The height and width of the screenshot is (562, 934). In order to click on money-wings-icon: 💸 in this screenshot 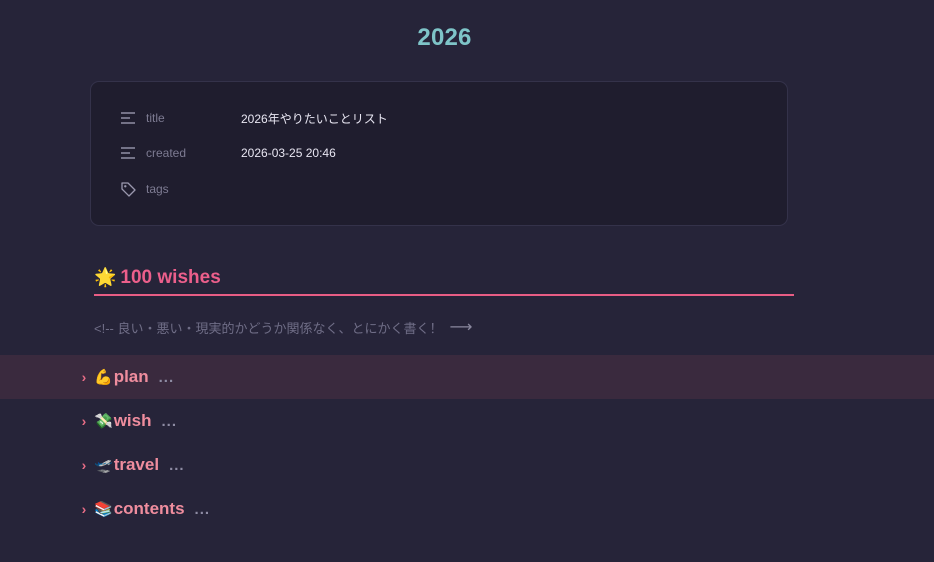, I will do `click(103, 421)`.